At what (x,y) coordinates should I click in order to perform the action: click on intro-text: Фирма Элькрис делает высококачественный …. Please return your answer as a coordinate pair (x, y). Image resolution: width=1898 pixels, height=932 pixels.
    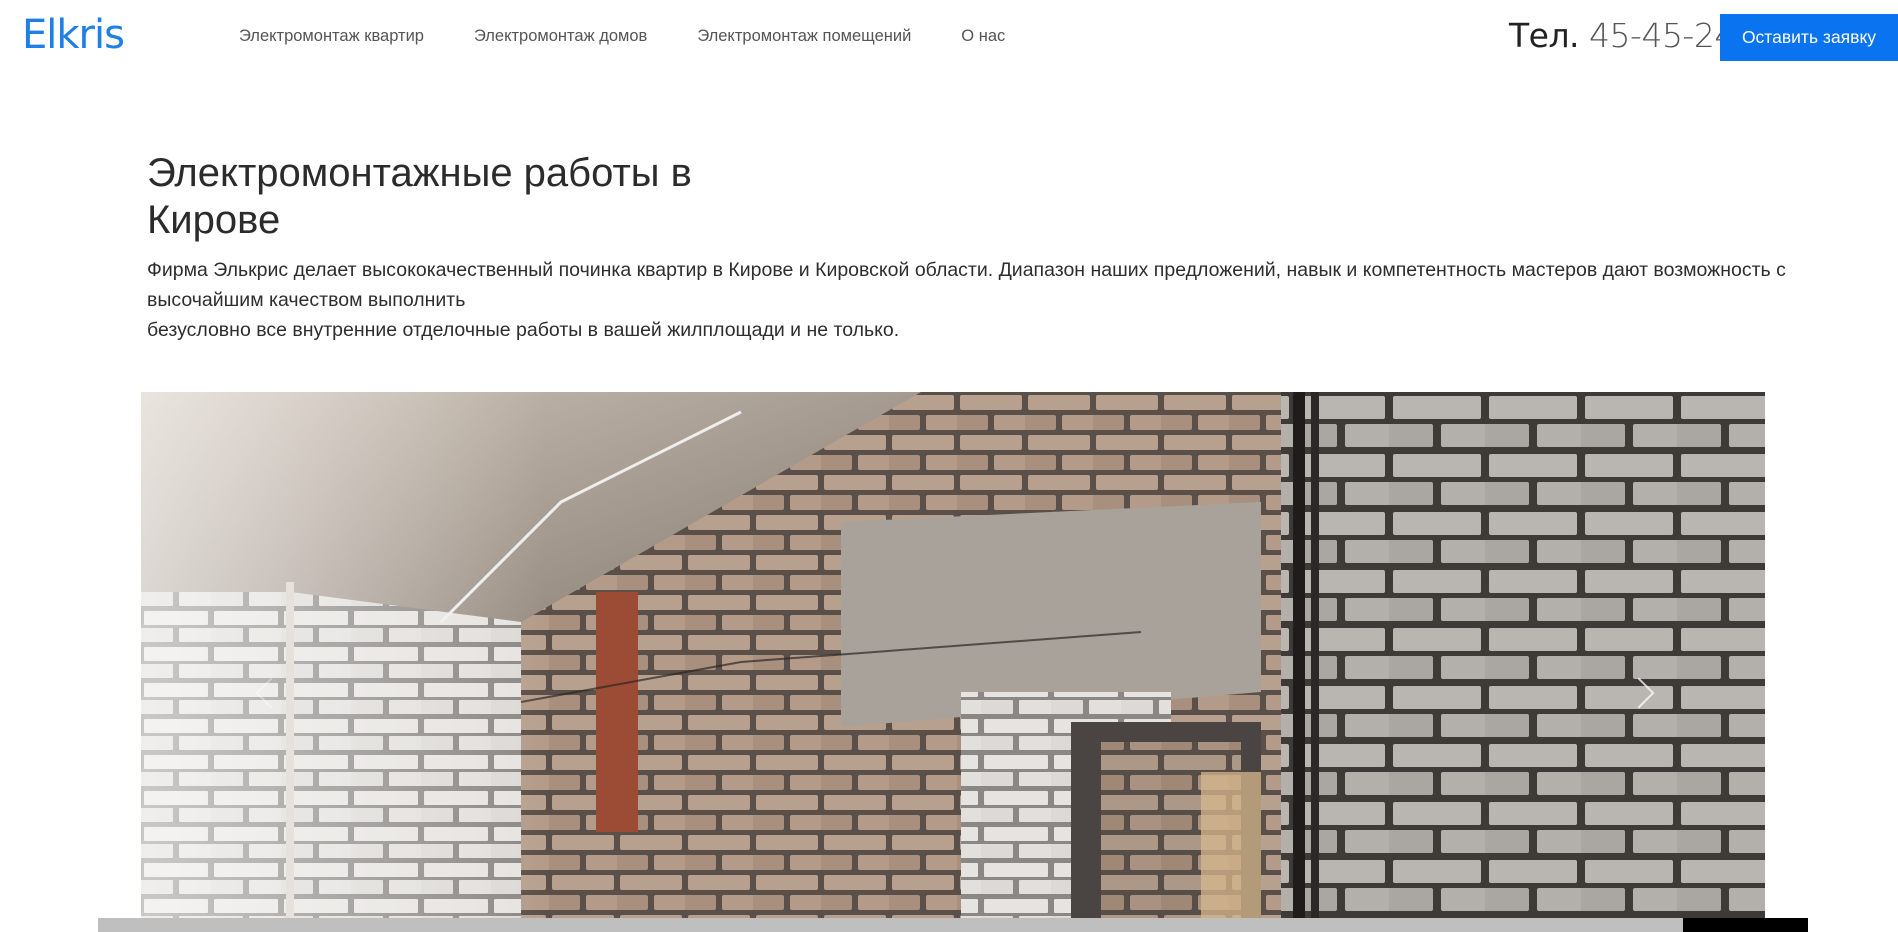
    Looking at the image, I should click on (972, 300).